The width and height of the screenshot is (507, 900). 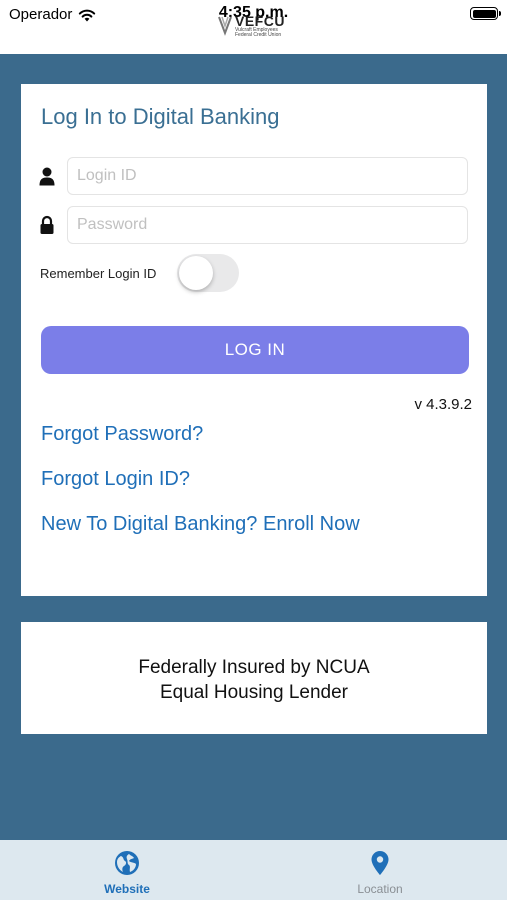 I want to click on version-label: v 4.3.9.2, so click(x=443, y=404).